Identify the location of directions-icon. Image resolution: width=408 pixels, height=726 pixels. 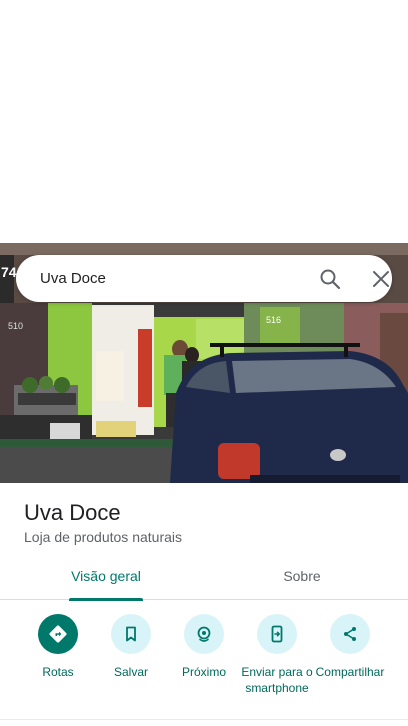
(58, 634).